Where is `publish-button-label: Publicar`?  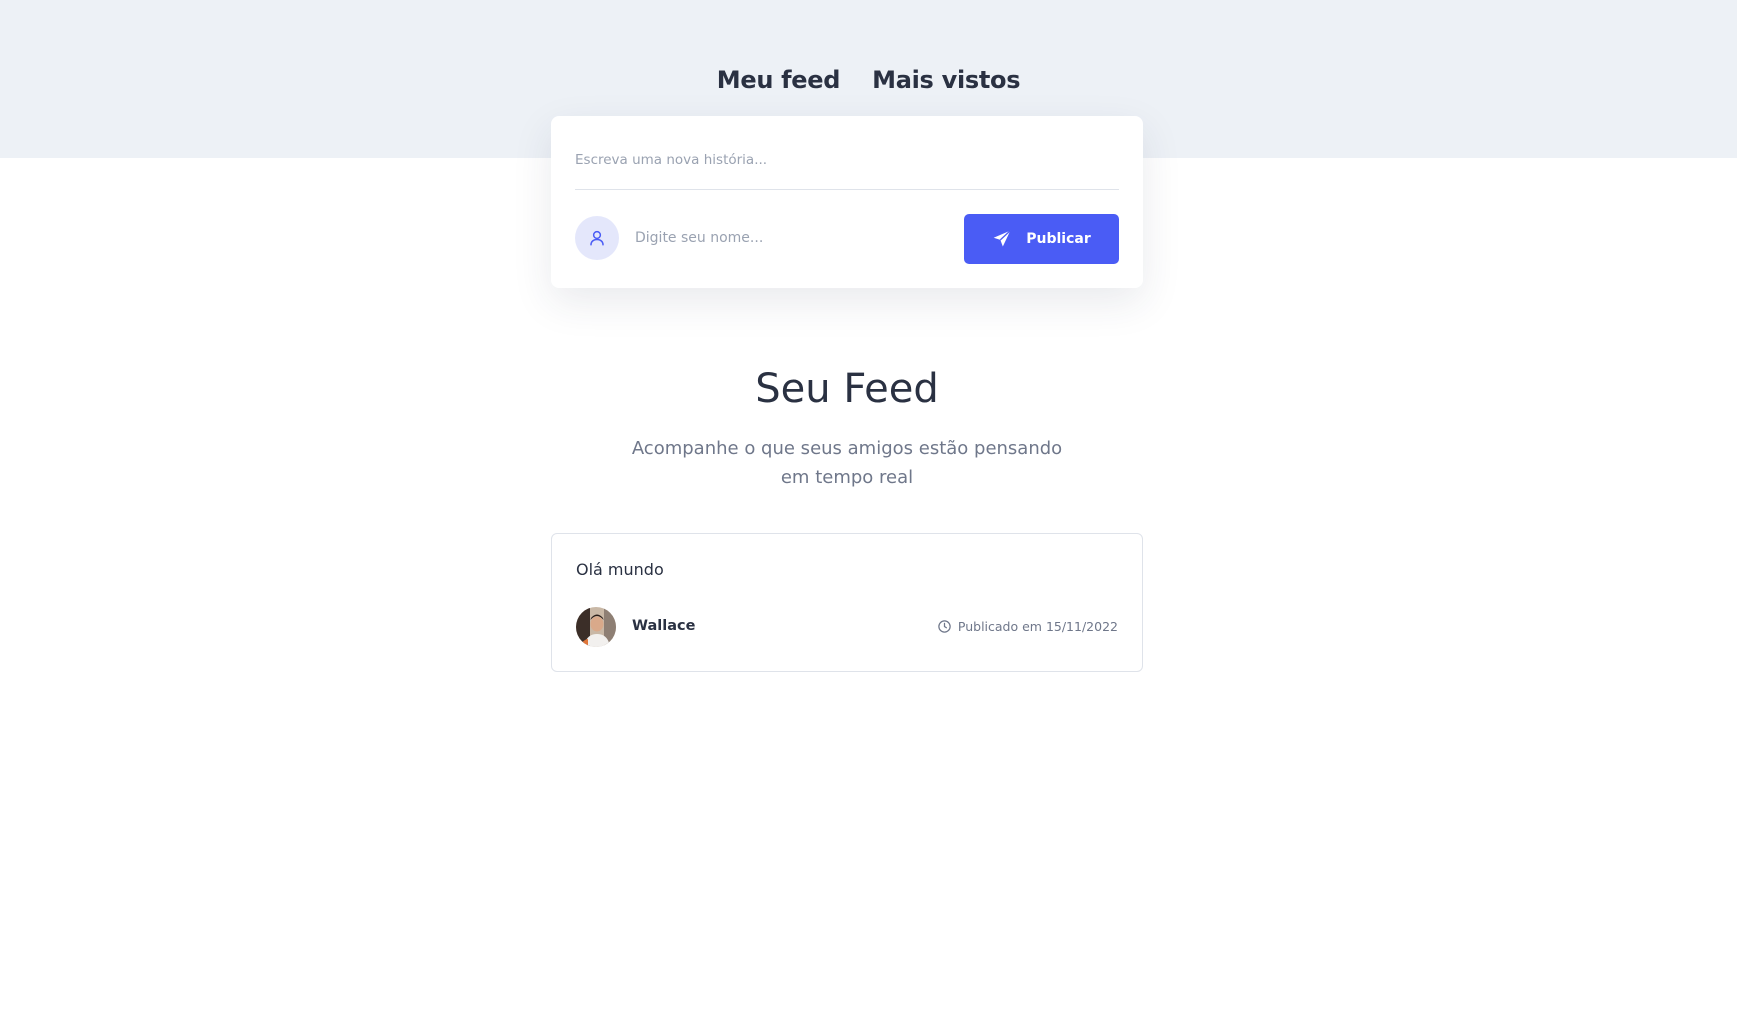 publish-button-label: Publicar is located at coordinates (1058, 239).